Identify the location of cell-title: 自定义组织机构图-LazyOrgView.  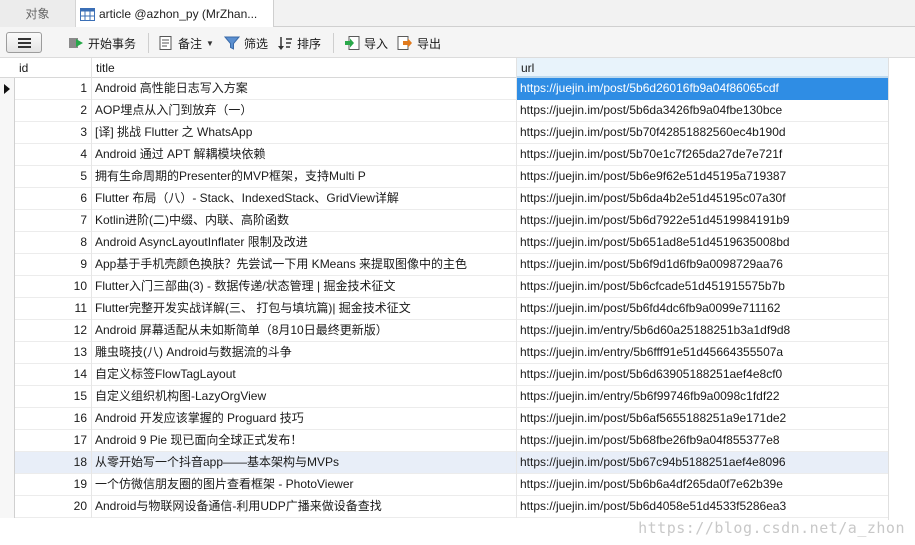
(304, 397).